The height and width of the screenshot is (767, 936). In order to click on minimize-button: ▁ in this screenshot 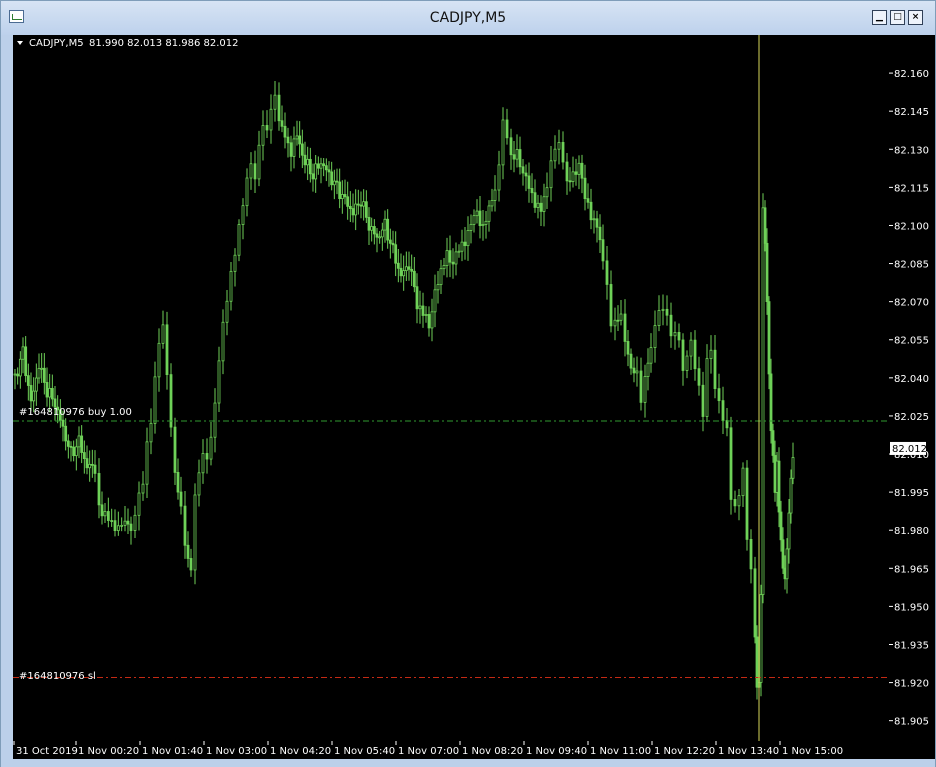, I will do `click(879, 17)`.